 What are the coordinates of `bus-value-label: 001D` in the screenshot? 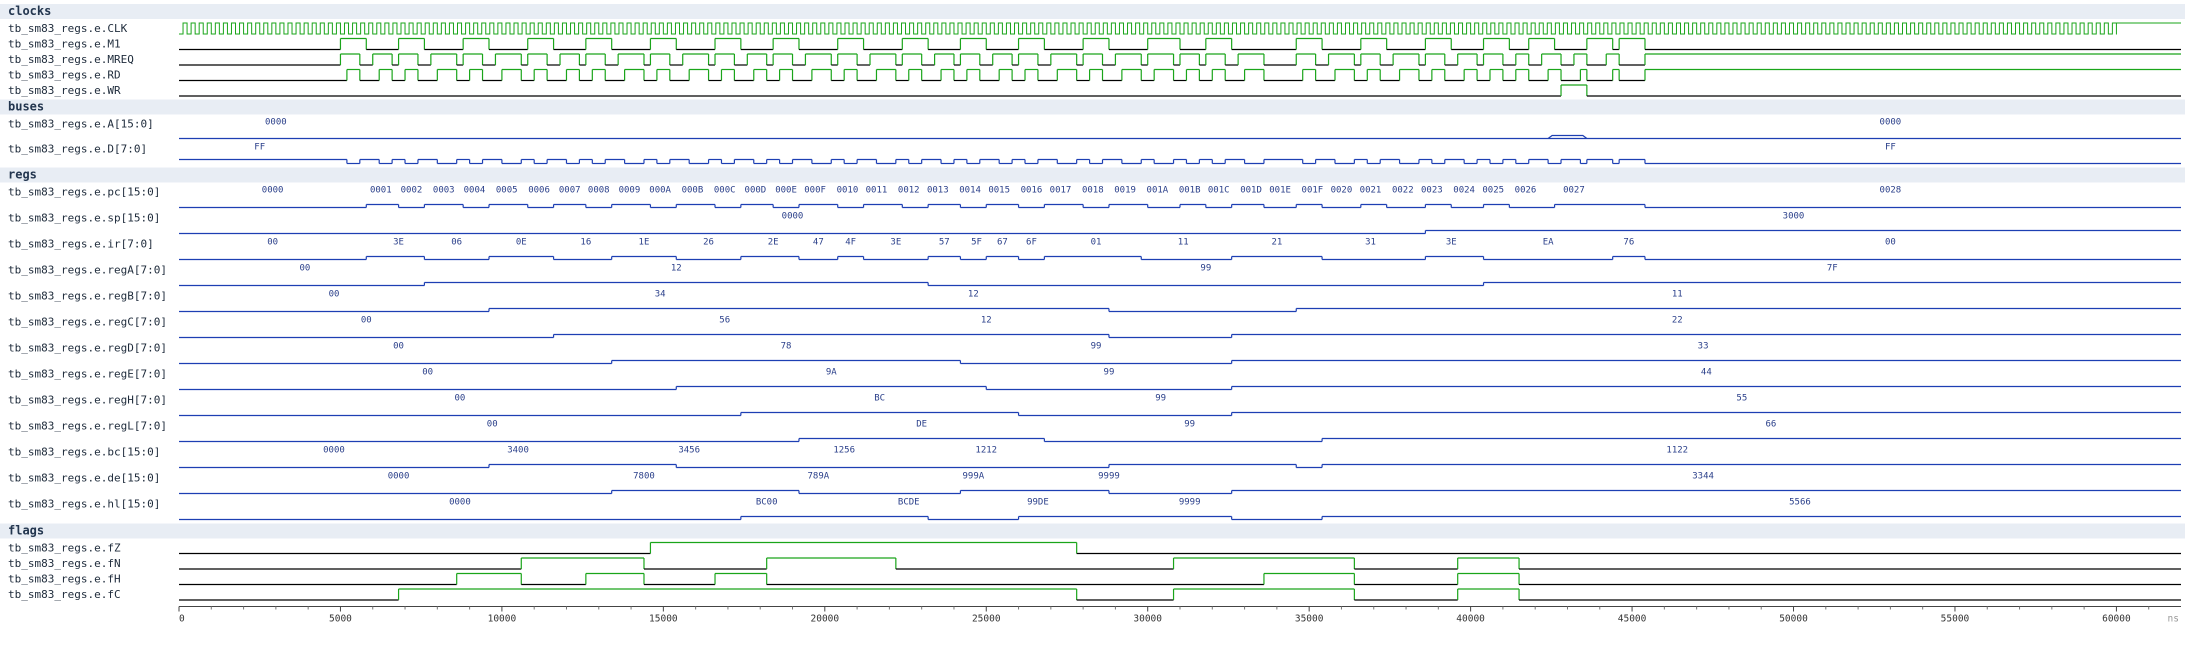 It's located at (1251, 191).